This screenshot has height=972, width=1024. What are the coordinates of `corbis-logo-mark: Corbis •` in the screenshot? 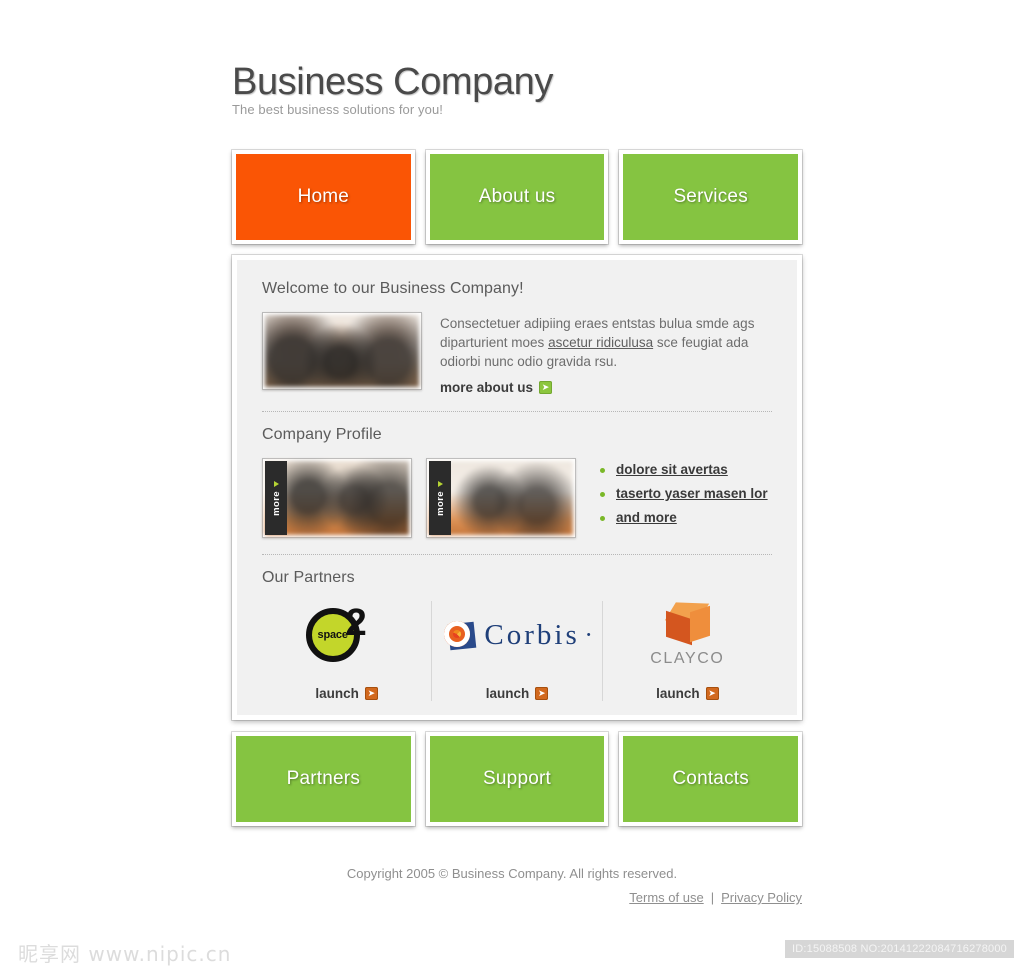 It's located at (517, 635).